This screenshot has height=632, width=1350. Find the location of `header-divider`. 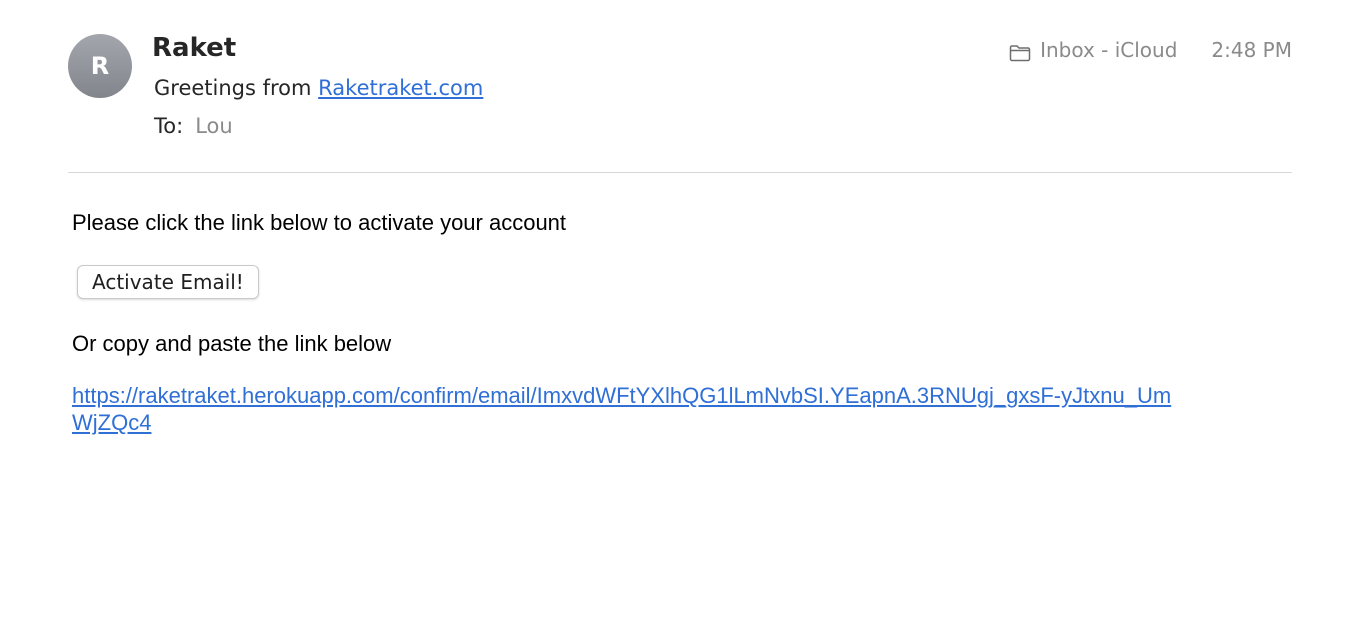

header-divider is located at coordinates (680, 172).